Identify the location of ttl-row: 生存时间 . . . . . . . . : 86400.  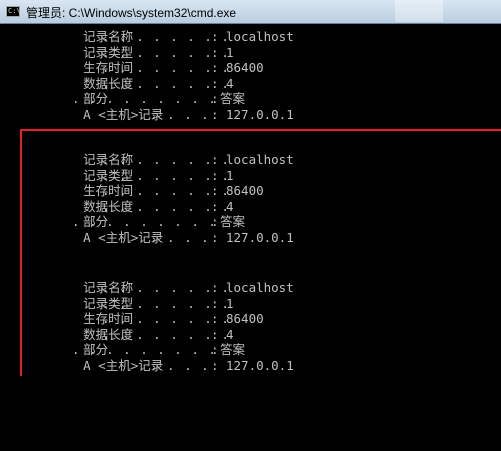
(150, 68).